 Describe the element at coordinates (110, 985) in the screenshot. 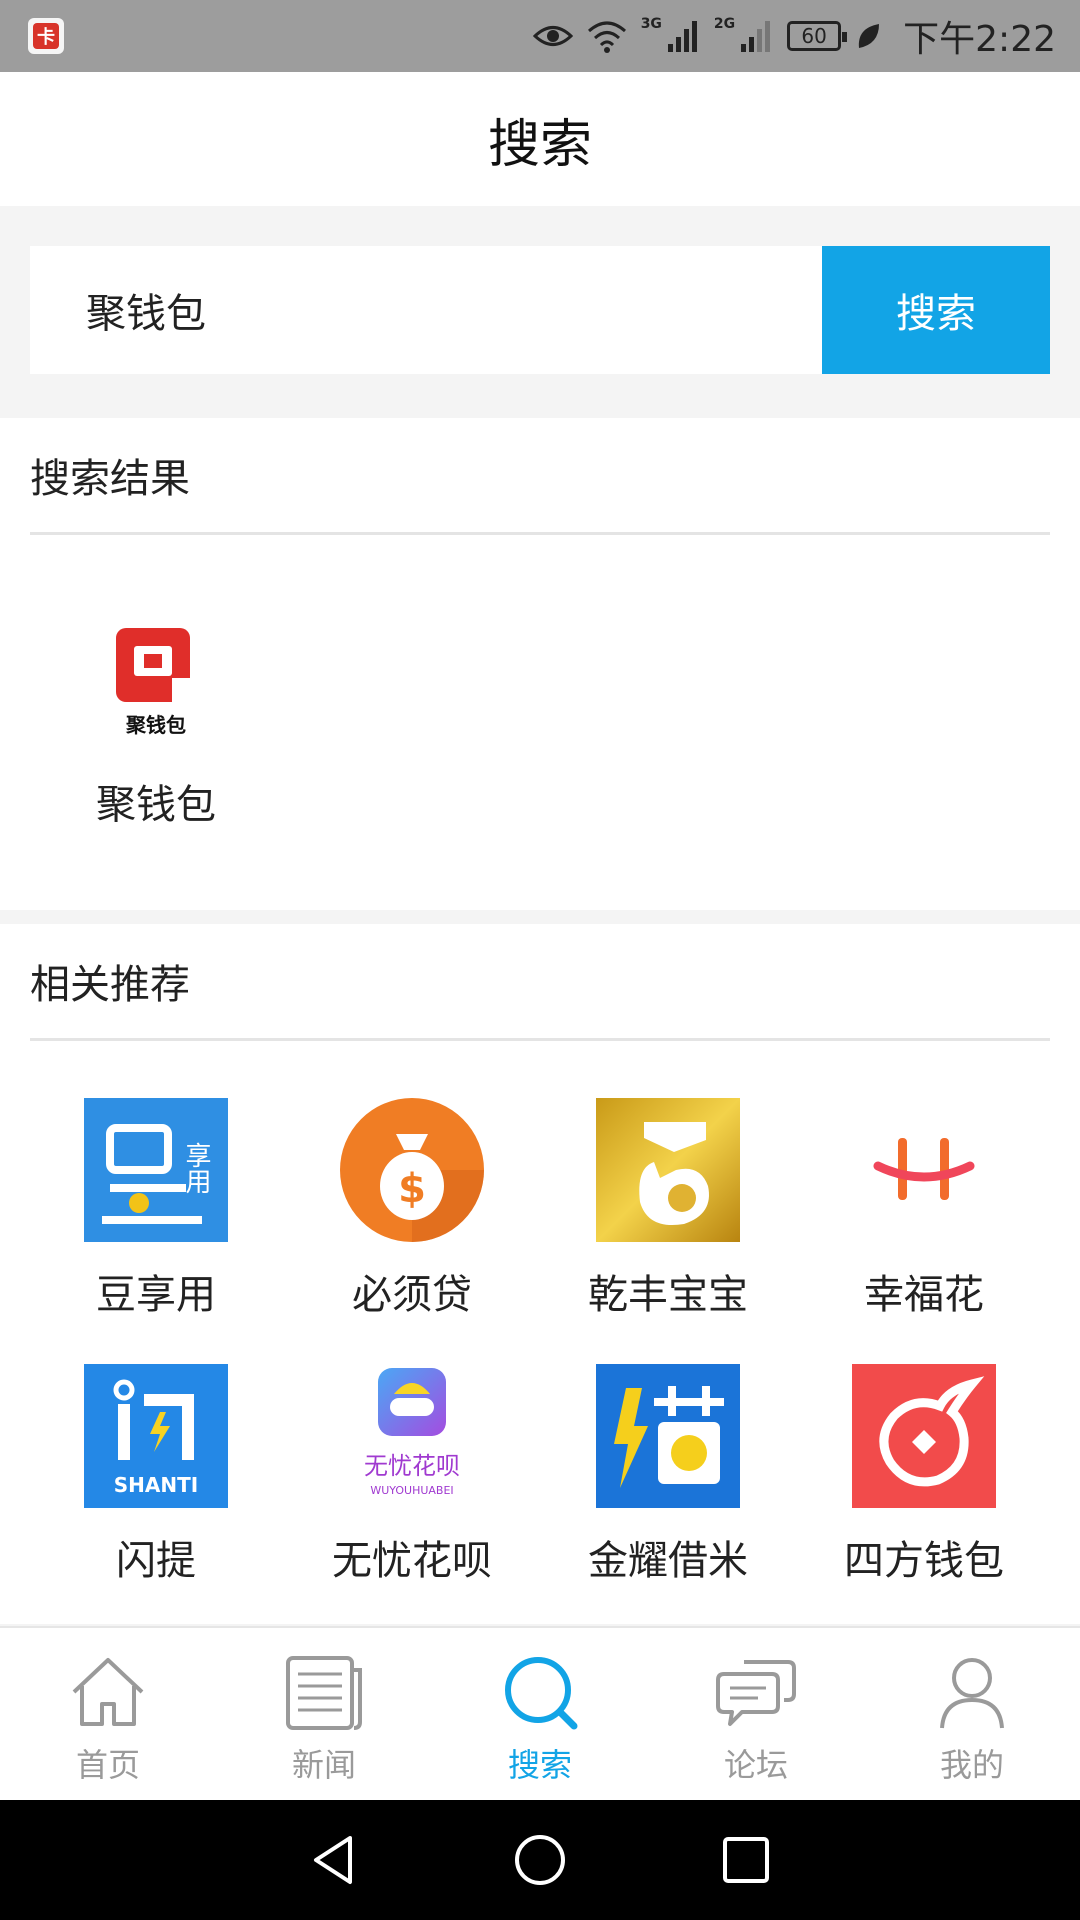

I see `section-title-recommend: 相关推荐` at that location.